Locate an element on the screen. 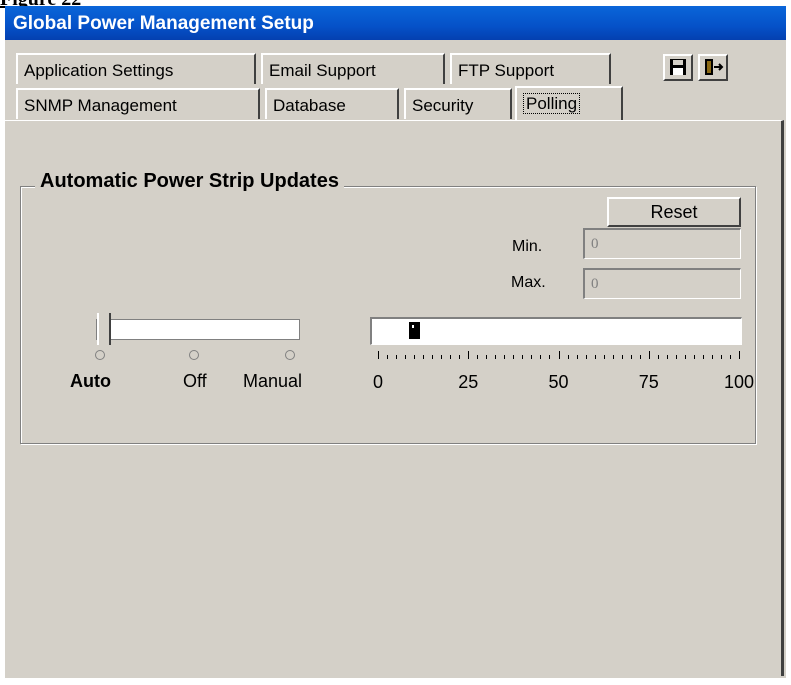 This screenshot has height=685, width=791. mode-label-manual: Manual is located at coordinates (273, 381).